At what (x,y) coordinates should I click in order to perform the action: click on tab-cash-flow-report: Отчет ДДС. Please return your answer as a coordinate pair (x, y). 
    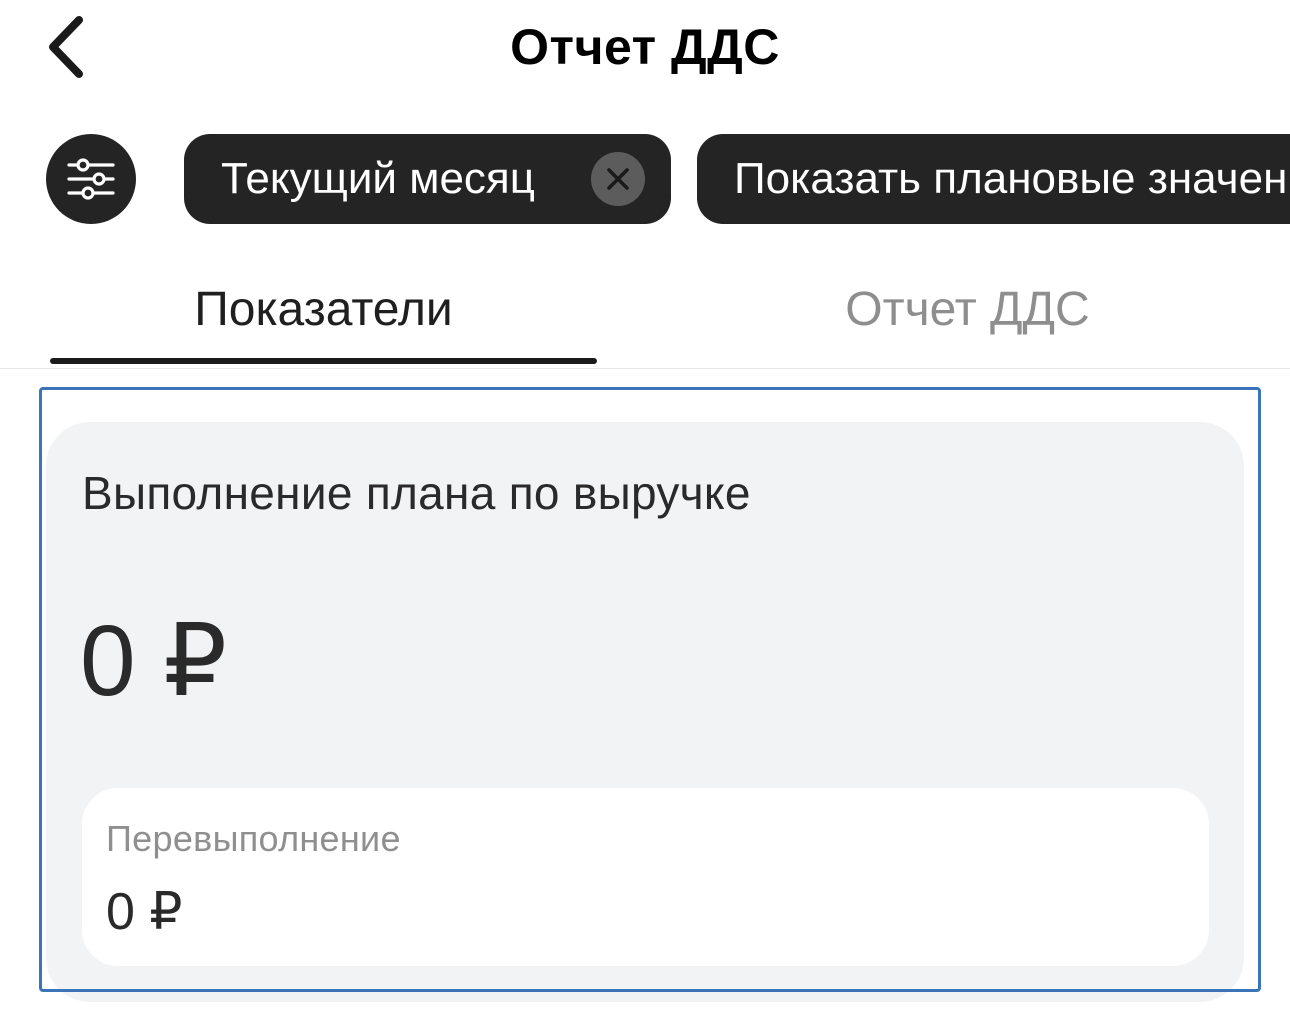
    Looking at the image, I should click on (967, 318).